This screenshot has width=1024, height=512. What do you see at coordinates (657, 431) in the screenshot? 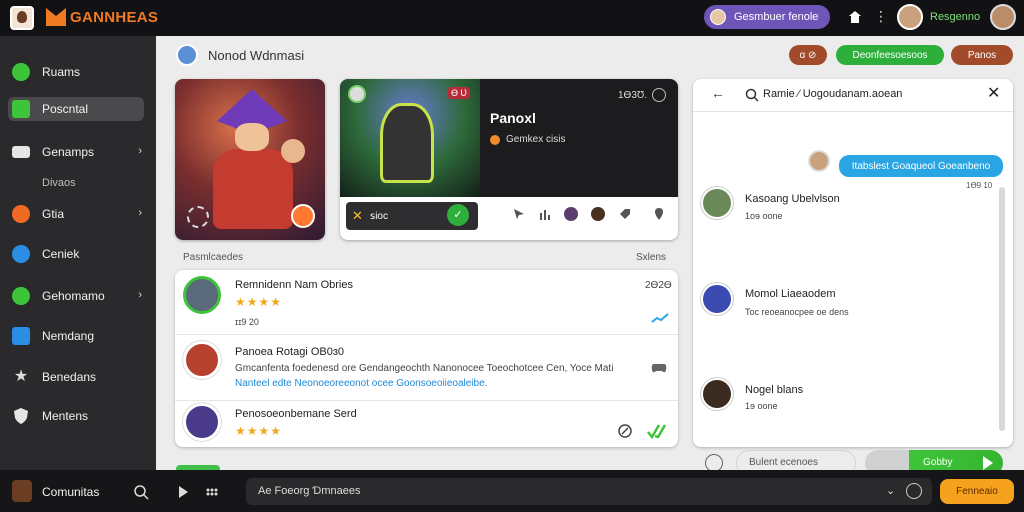
I see `check-double-icon` at bounding box center [657, 431].